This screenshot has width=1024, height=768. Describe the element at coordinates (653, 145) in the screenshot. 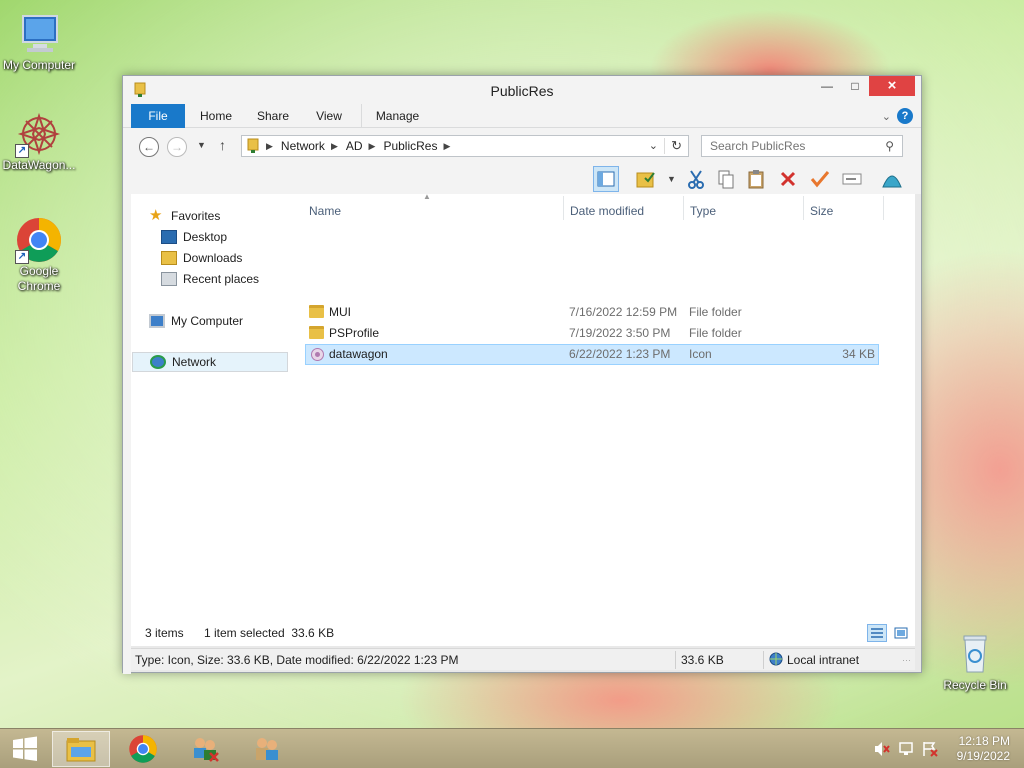

I see `address-dropdown-icon: ⌄` at that location.